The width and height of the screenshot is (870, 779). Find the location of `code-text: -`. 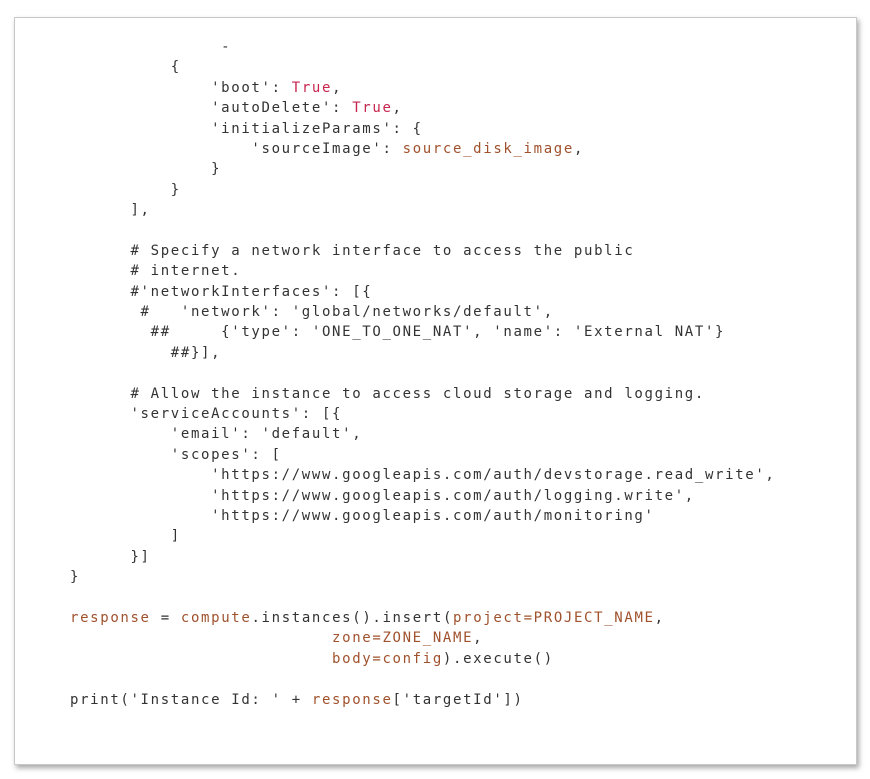

code-text: - is located at coordinates (151, 47).